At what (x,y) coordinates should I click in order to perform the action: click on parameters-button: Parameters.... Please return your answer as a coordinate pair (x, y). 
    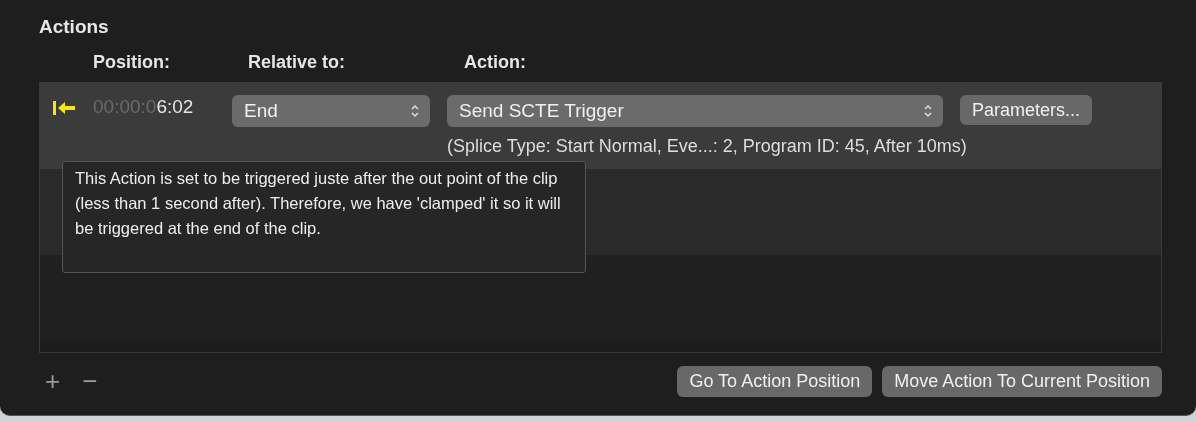
    Looking at the image, I should click on (1026, 110).